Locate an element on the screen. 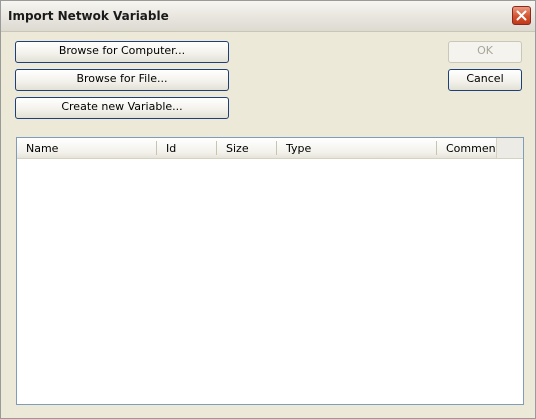  dialog-title: Import Netwok Variable is located at coordinates (88, 16).